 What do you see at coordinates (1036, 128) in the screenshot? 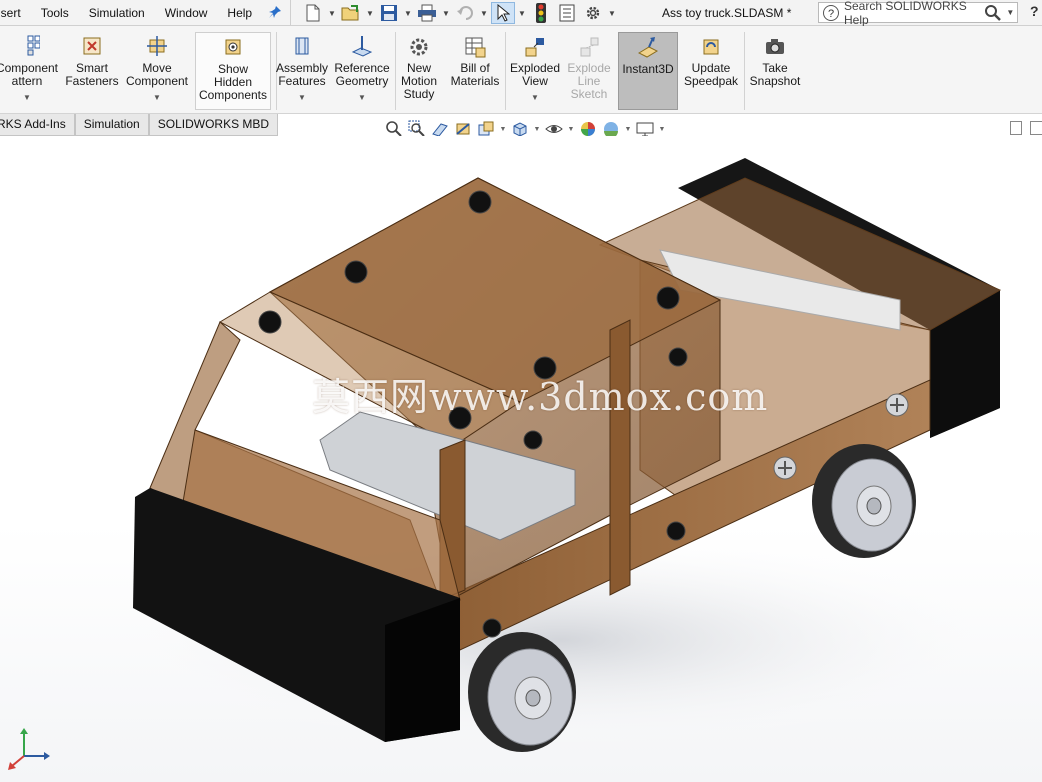
I see `maximize-window-icon` at bounding box center [1036, 128].